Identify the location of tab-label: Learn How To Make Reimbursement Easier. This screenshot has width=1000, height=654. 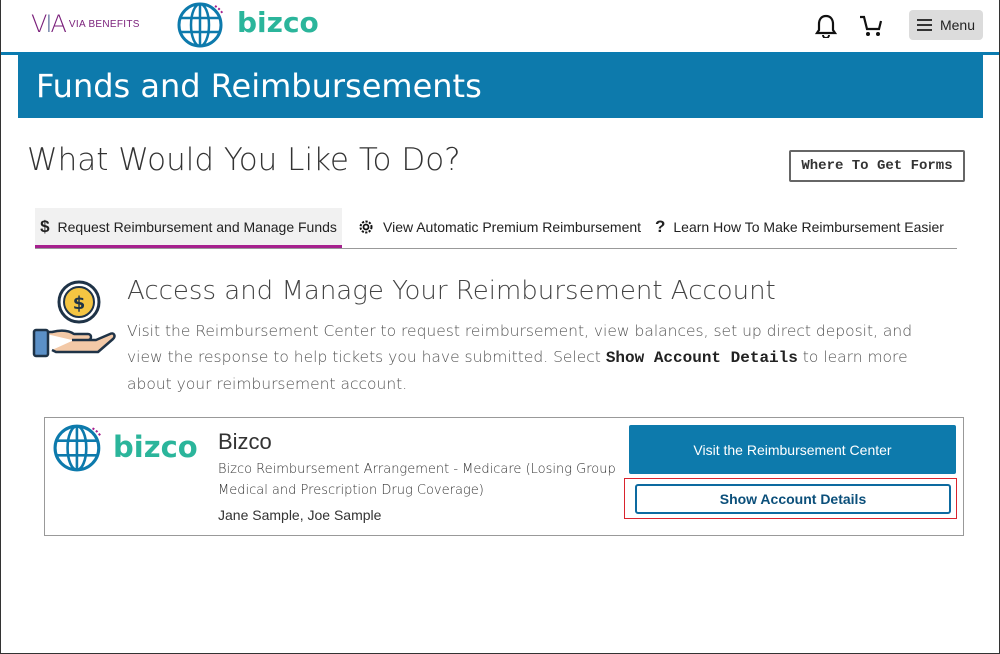
(808, 227).